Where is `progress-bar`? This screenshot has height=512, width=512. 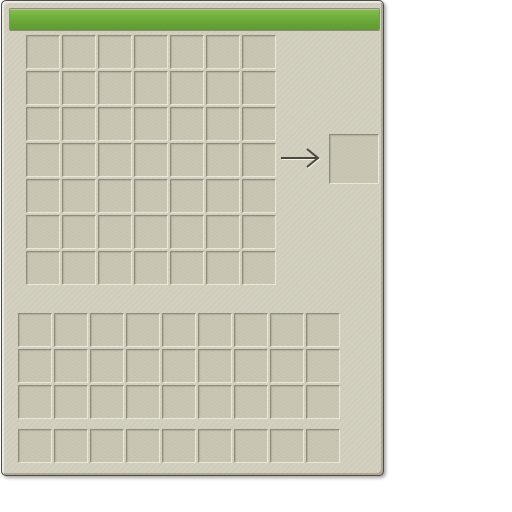
progress-bar is located at coordinates (194, 19).